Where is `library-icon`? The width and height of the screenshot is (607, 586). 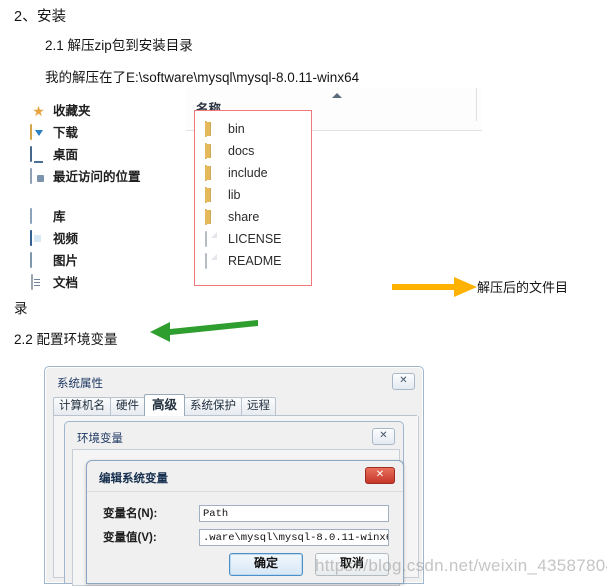
library-icon is located at coordinates (38, 216).